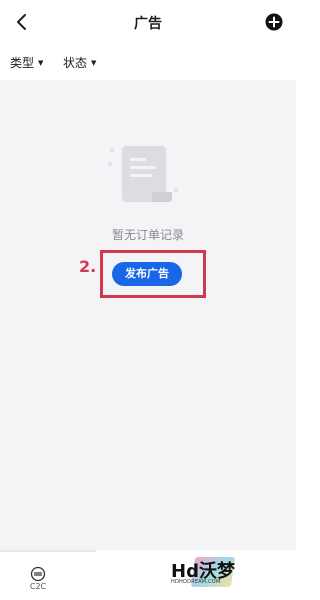 This screenshot has width=320, height=600. Describe the element at coordinates (75, 63) in the screenshot. I see `filter-status-label: 状态` at that location.